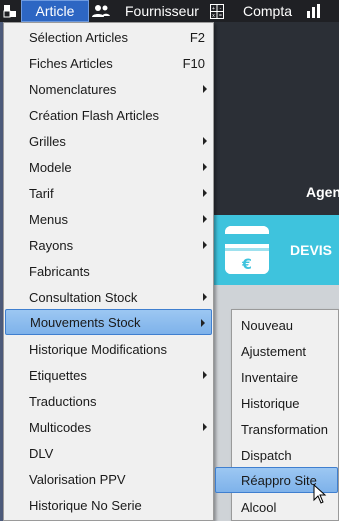 The width and height of the screenshot is (339, 521). I want to click on bar-chart-icon, so click(314, 11).